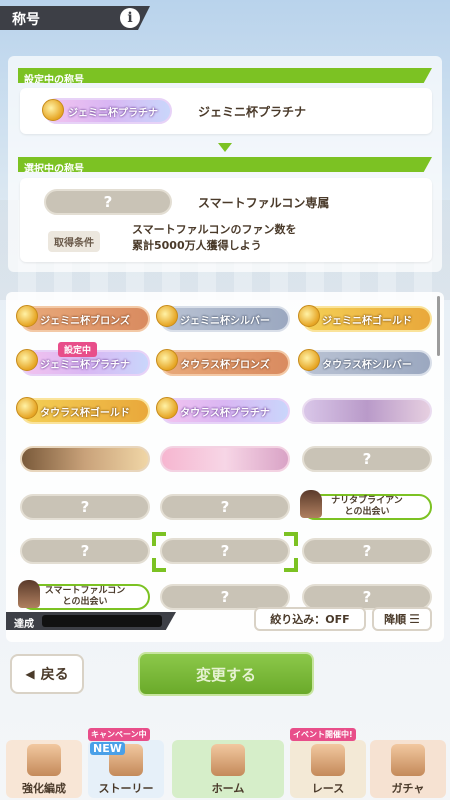 This screenshot has height=800, width=450. Describe the element at coordinates (47, 674) in the screenshot. I see `back-button: ◀ 戻る` at that location.